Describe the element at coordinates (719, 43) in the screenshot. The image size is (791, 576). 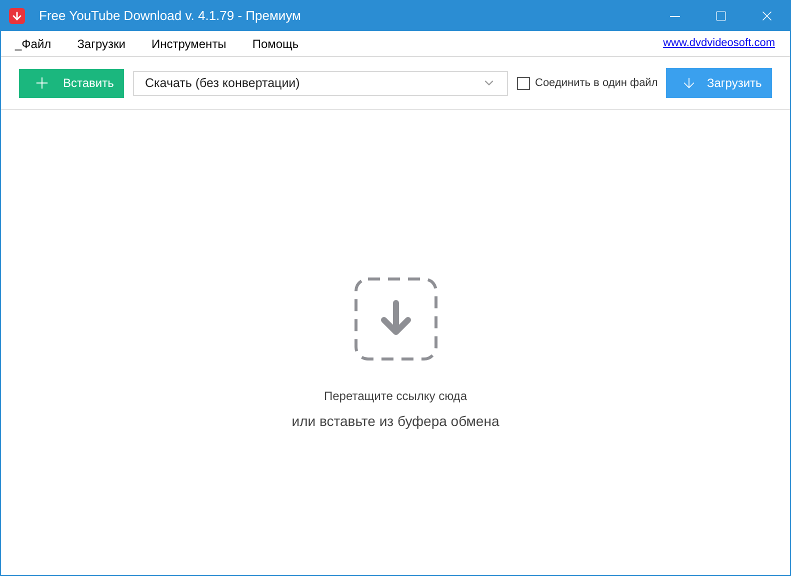
I see `website-link: www.dvdvideosoft.com` at that location.